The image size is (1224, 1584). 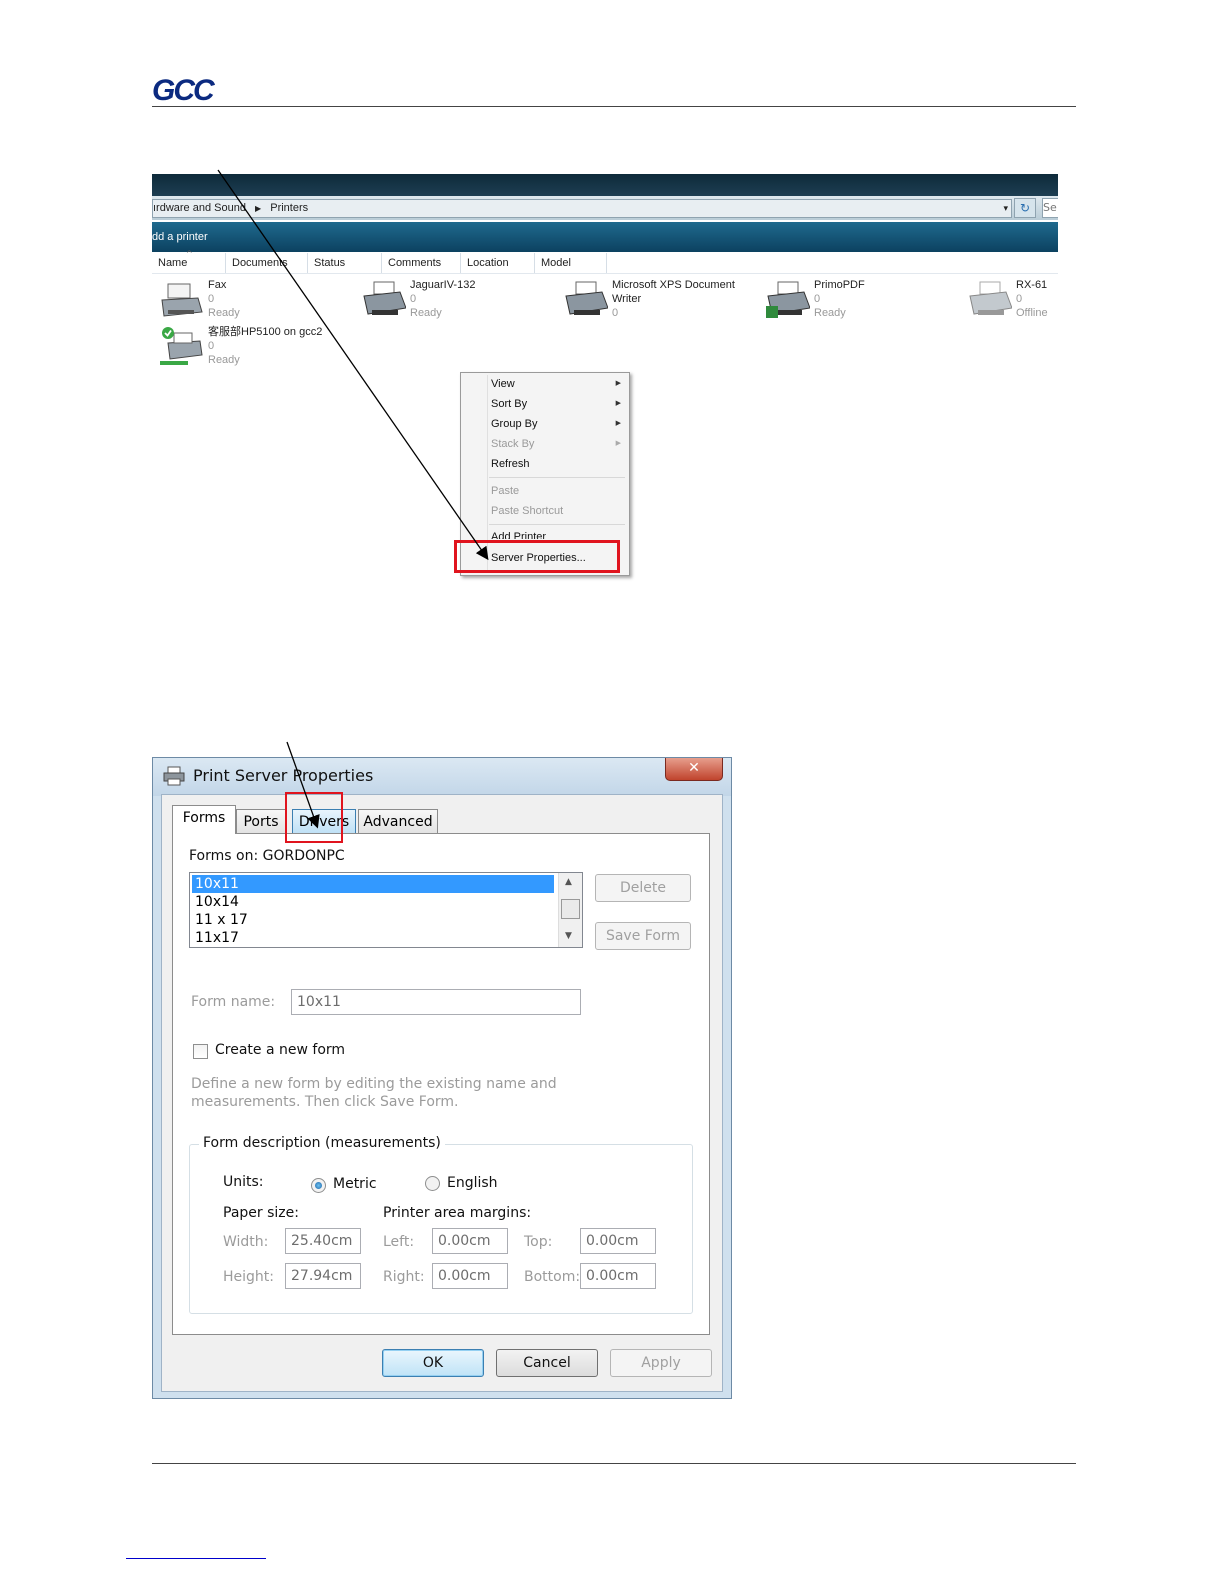 What do you see at coordinates (204, 819) in the screenshot?
I see `tab-forms: Forms` at bounding box center [204, 819].